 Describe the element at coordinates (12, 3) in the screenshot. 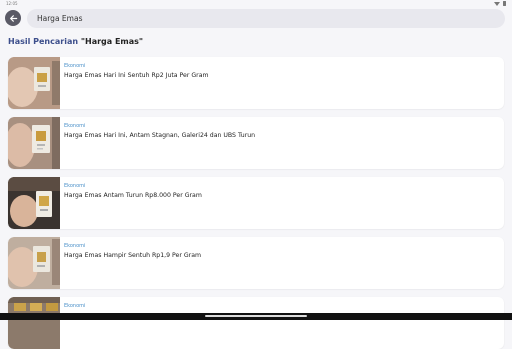

I see `status-time: 12:05` at that location.